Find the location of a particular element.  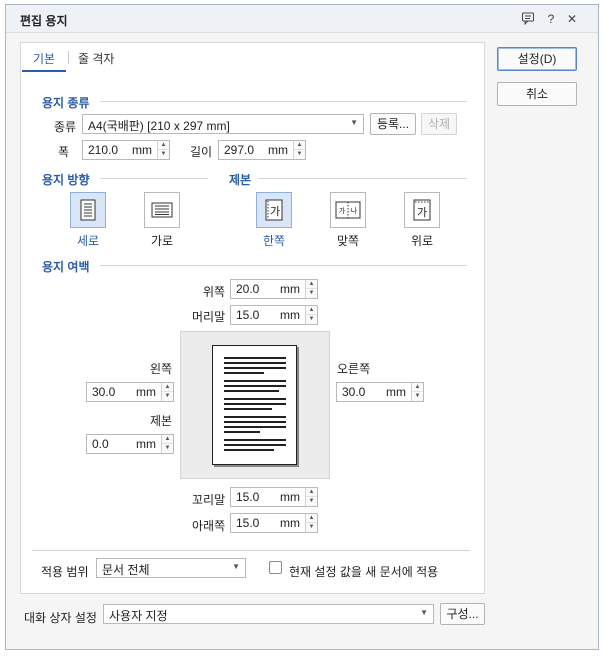

orientation-section-title: 용지 방향 is located at coordinates (66, 180).